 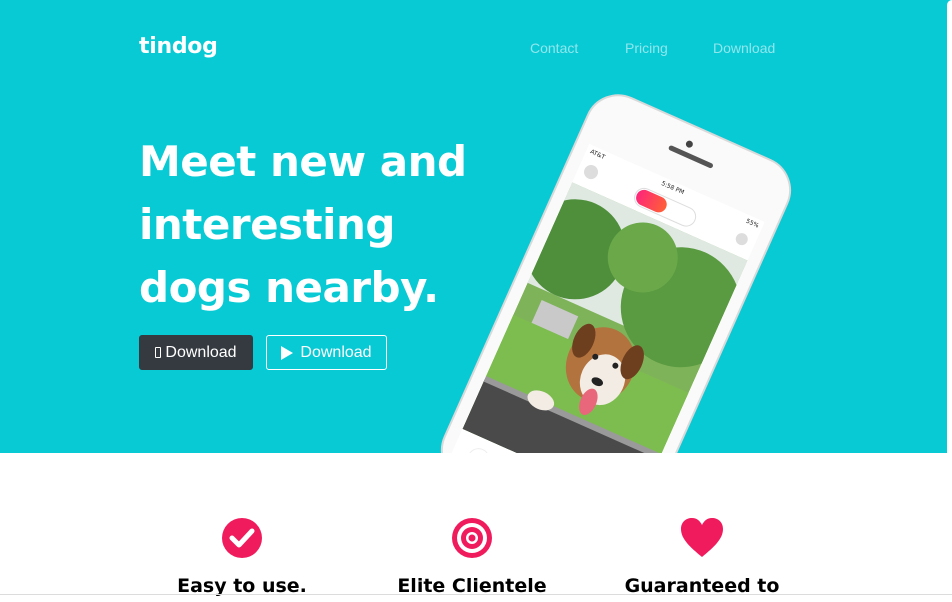 What do you see at coordinates (267, 224) in the screenshot?
I see `headline-line: interesting` at bounding box center [267, 224].